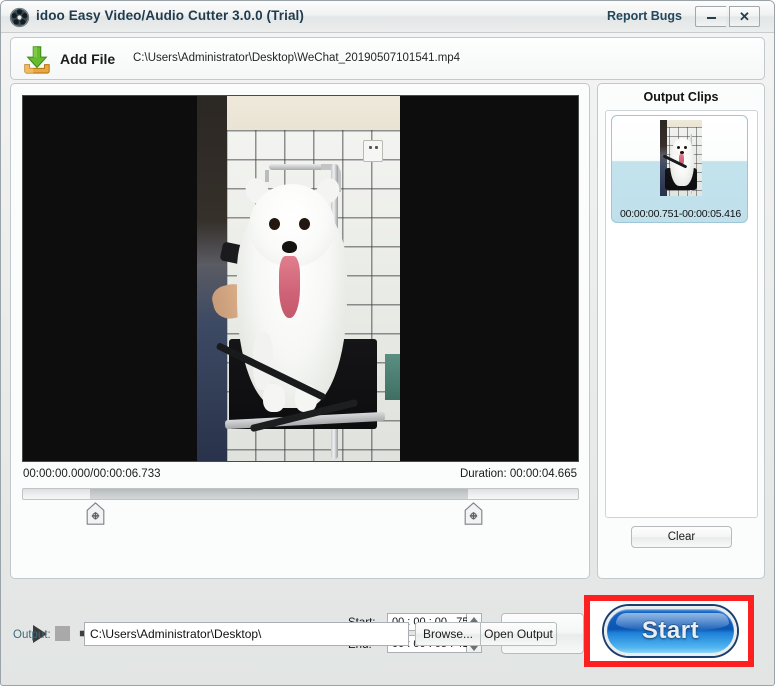 This screenshot has width=775, height=686. What do you see at coordinates (95, 514) in the screenshot?
I see `trim-start-handle` at bounding box center [95, 514].